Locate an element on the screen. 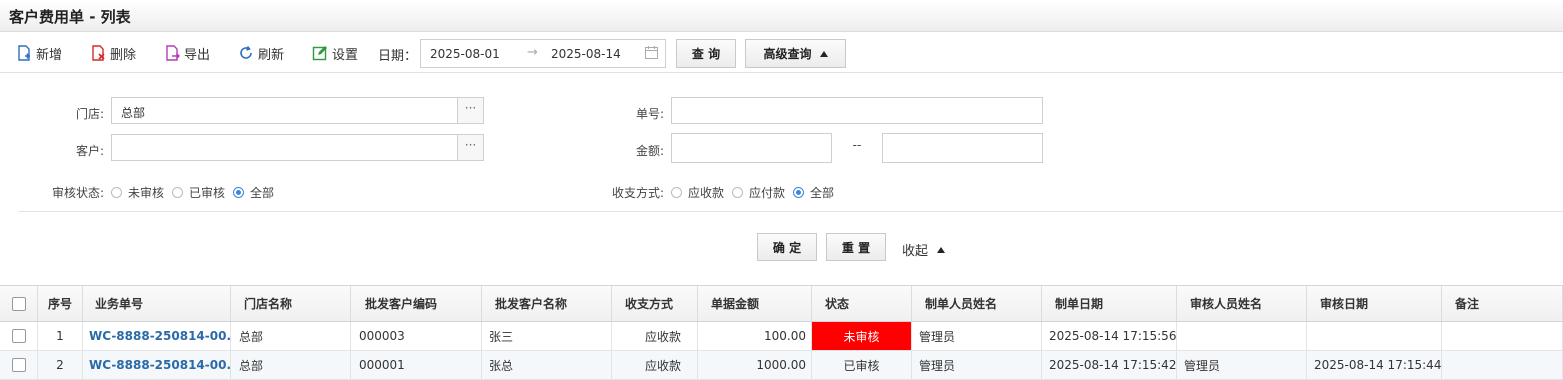 This screenshot has width=1563, height=380. file-plus-icon is located at coordinates (24, 53).